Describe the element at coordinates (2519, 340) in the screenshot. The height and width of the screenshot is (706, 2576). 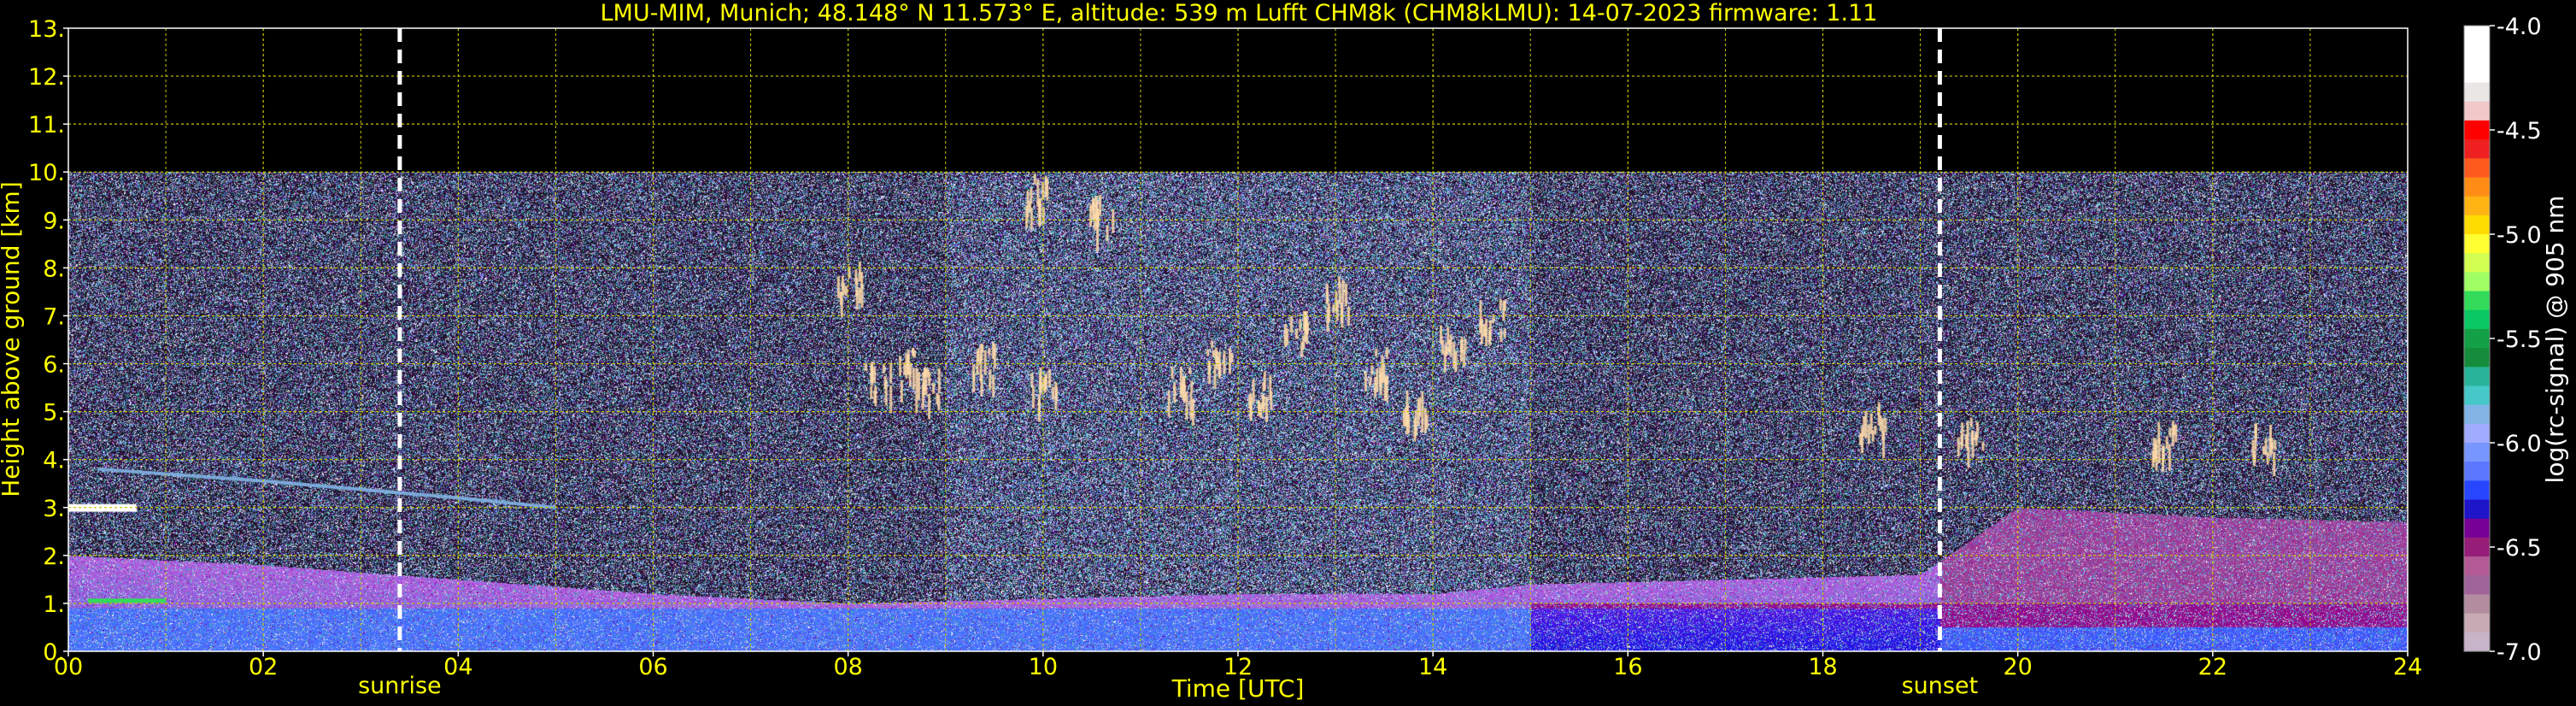
I see `colorbar-tick-label: -5.5` at that location.